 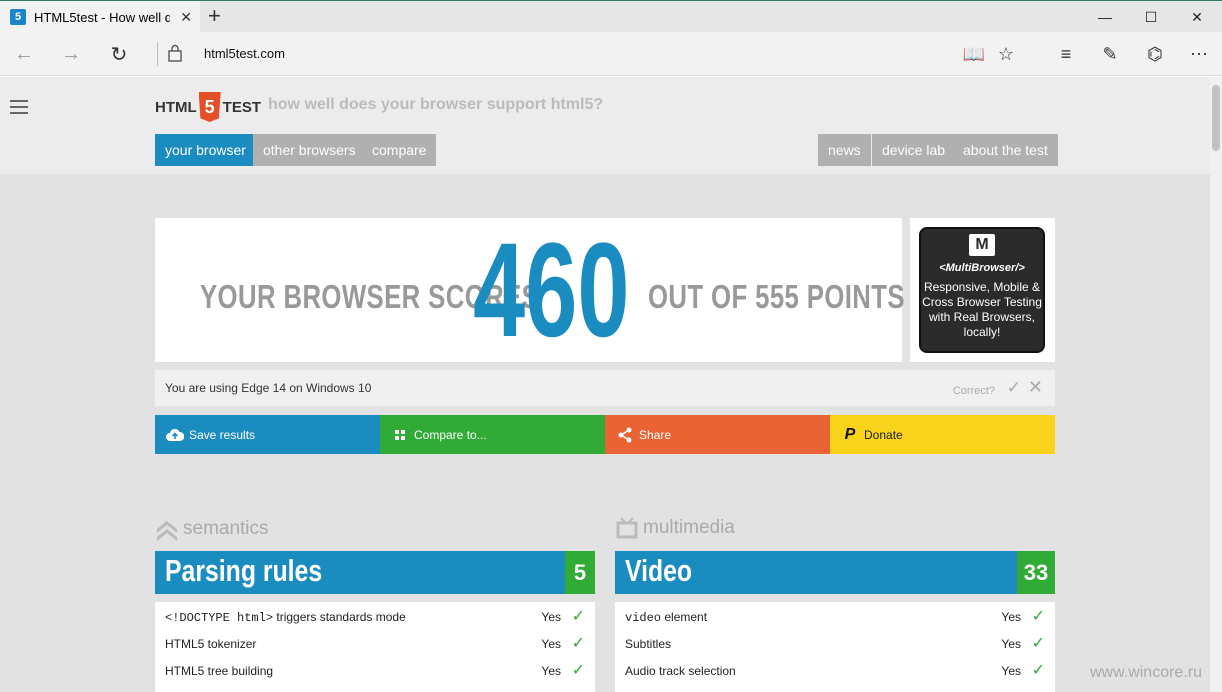 What do you see at coordinates (18, 17) in the screenshot?
I see `html5-favicon-icon: 5` at bounding box center [18, 17].